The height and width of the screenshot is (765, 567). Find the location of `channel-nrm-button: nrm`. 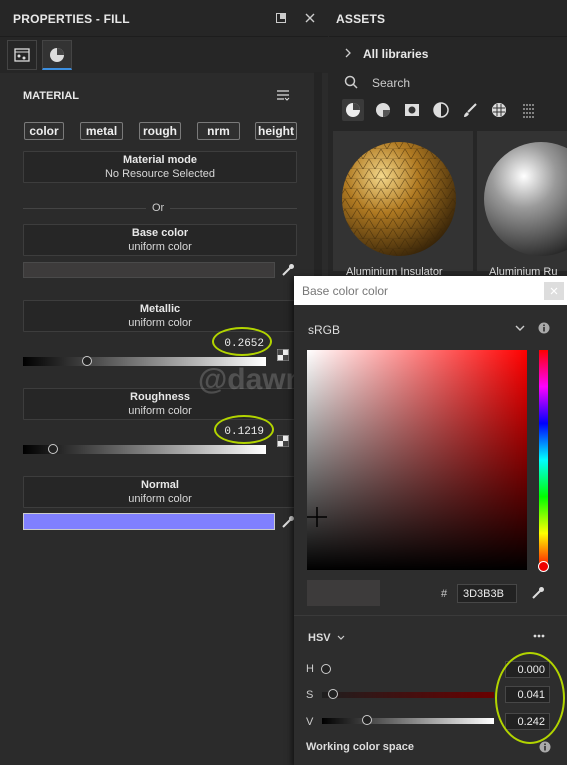

channel-nrm-button: nrm is located at coordinates (218, 131).